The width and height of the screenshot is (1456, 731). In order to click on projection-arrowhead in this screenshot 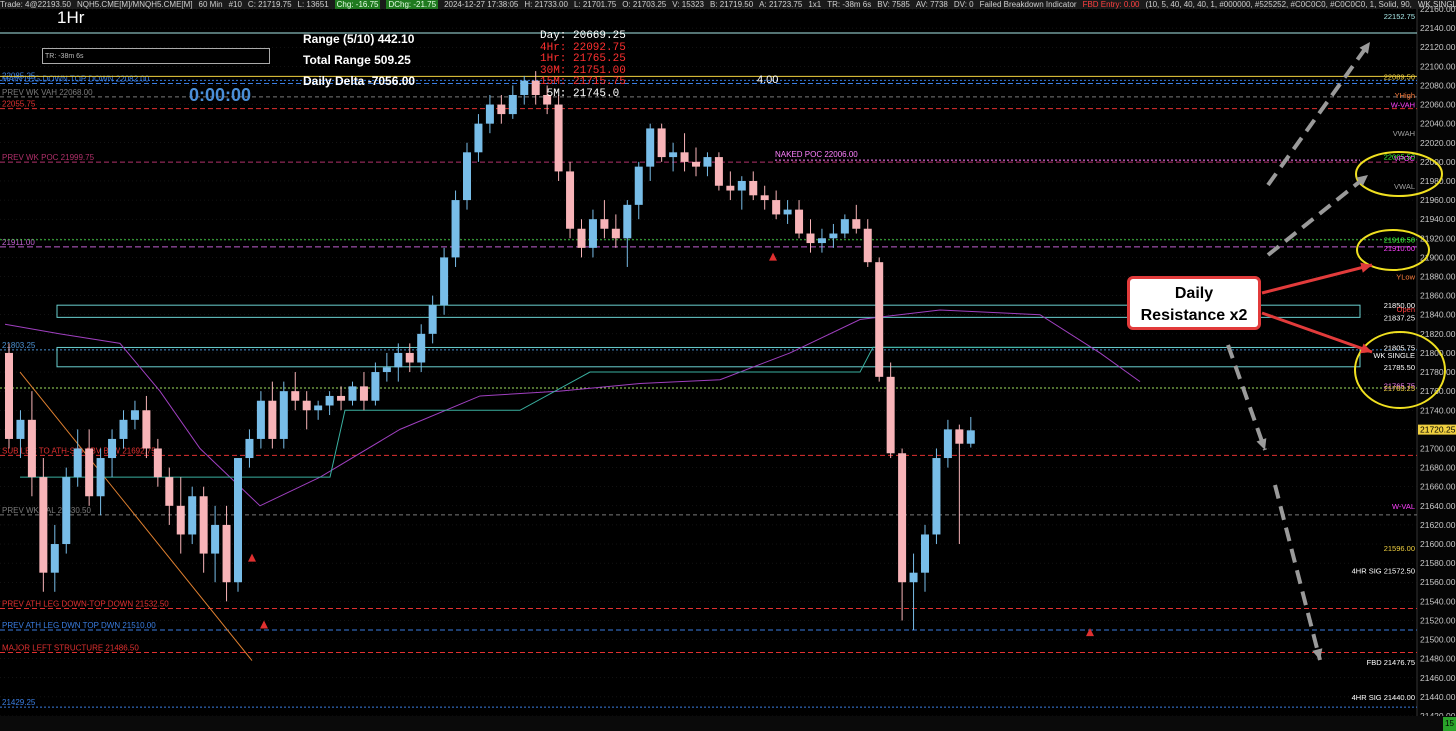, I will do `click(1261, 444)`.